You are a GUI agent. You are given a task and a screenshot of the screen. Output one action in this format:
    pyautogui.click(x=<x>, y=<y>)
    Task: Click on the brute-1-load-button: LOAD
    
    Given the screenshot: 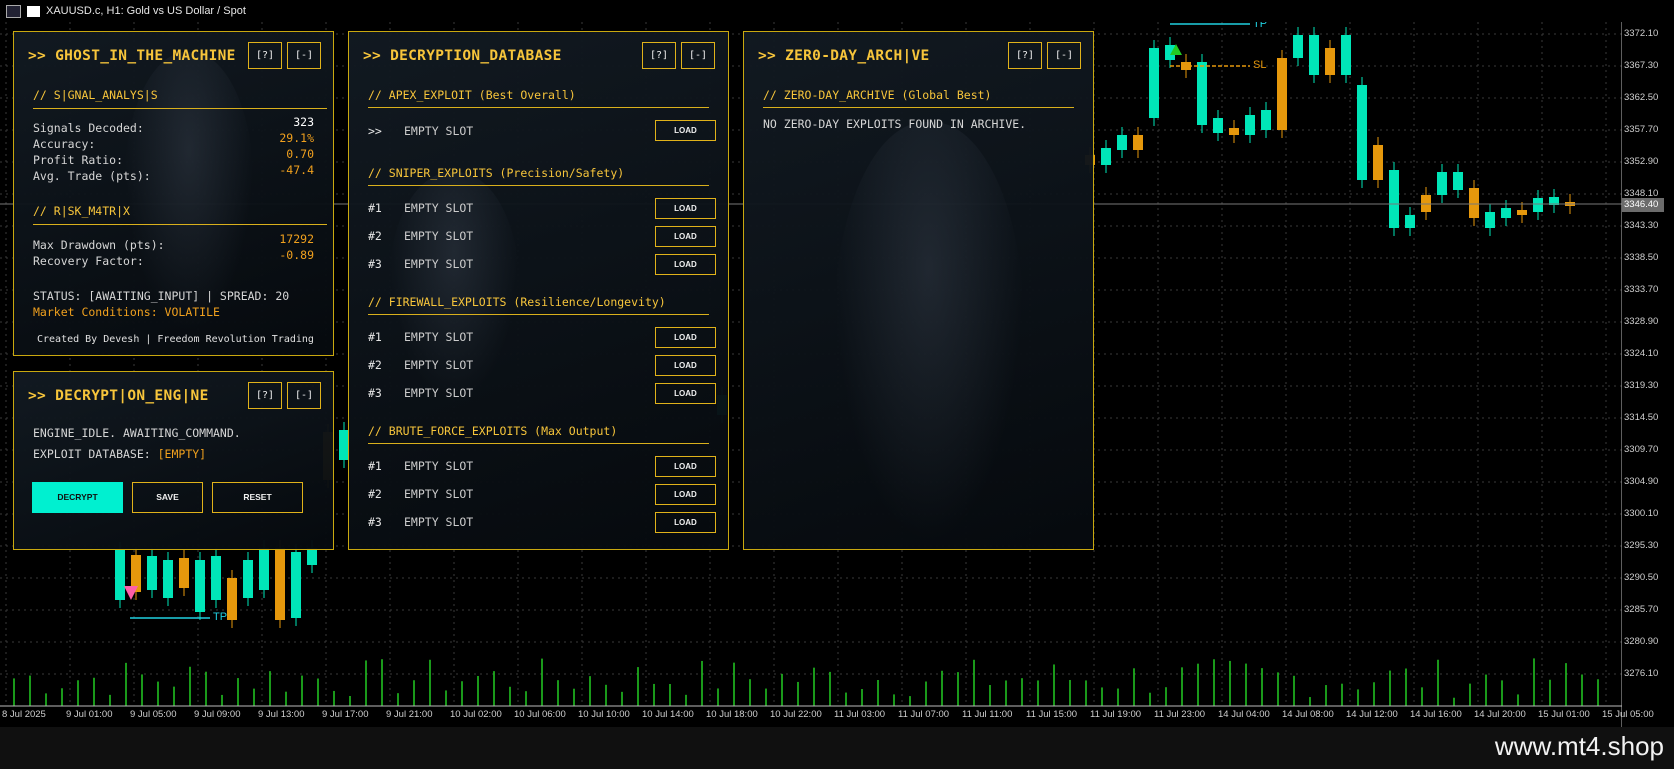 What is the action you would take?
    pyautogui.click(x=685, y=466)
    